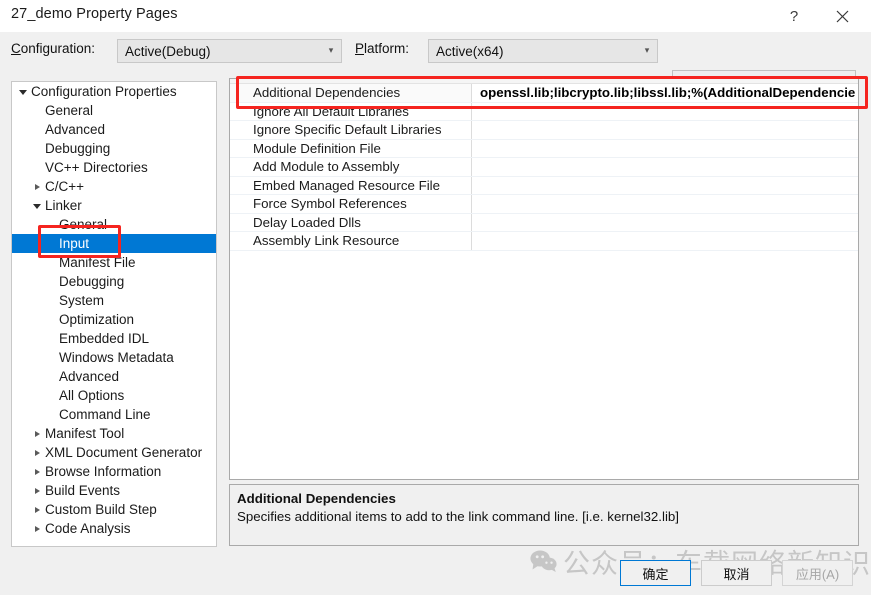 The image size is (871, 595). What do you see at coordinates (114, 338) in the screenshot?
I see `tree-item-embedded-idl: Embedded IDL` at bounding box center [114, 338].